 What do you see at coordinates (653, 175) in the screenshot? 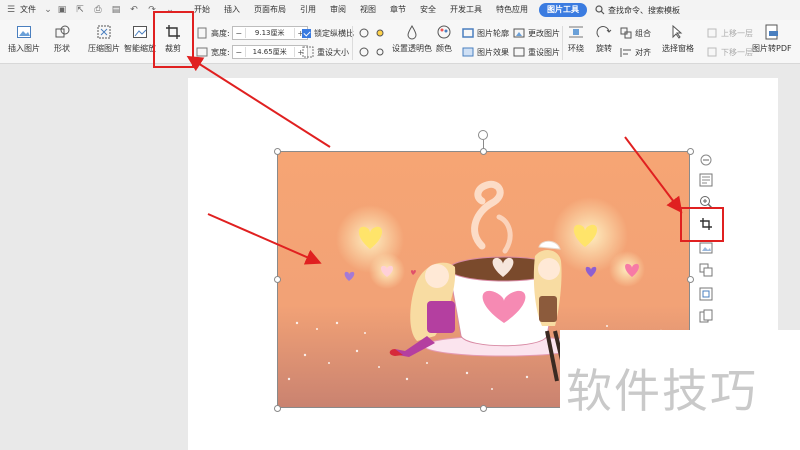
I see `arrow-to-quick-crop` at bounding box center [653, 175].